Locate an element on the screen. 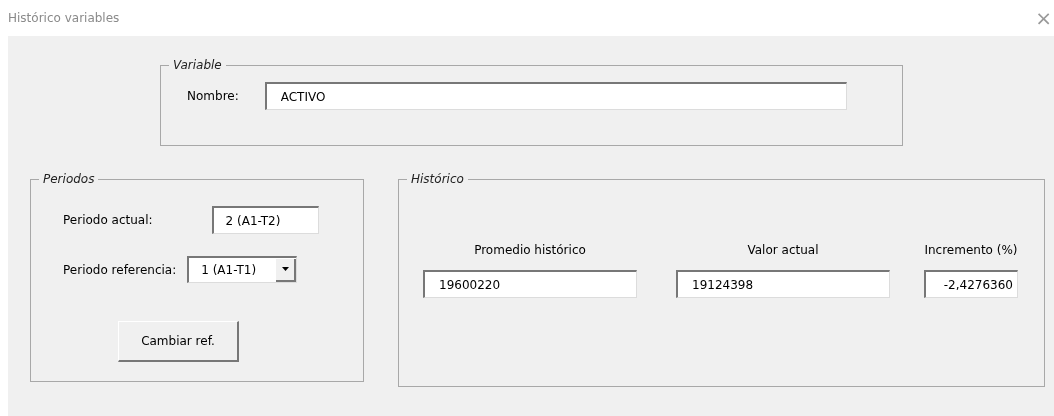  current-period-field: 2 (A1-T2) is located at coordinates (265, 220).